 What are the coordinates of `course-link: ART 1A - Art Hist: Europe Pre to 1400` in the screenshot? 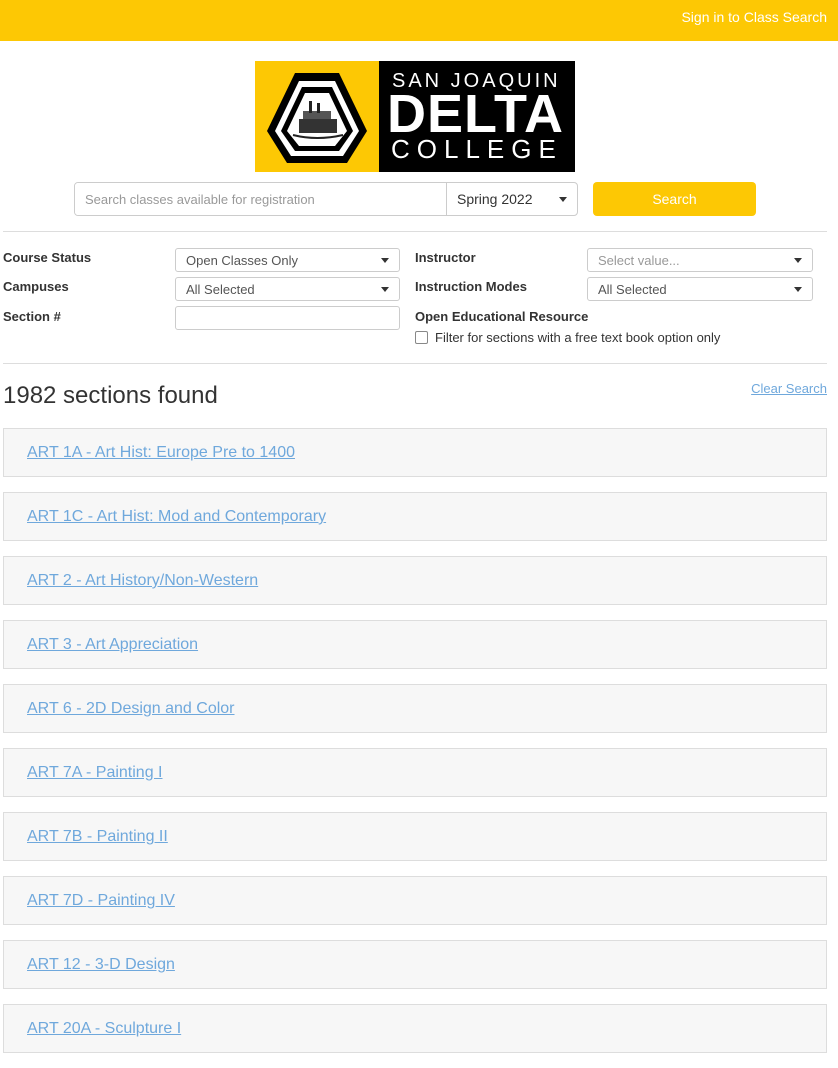 It's located at (161, 453).